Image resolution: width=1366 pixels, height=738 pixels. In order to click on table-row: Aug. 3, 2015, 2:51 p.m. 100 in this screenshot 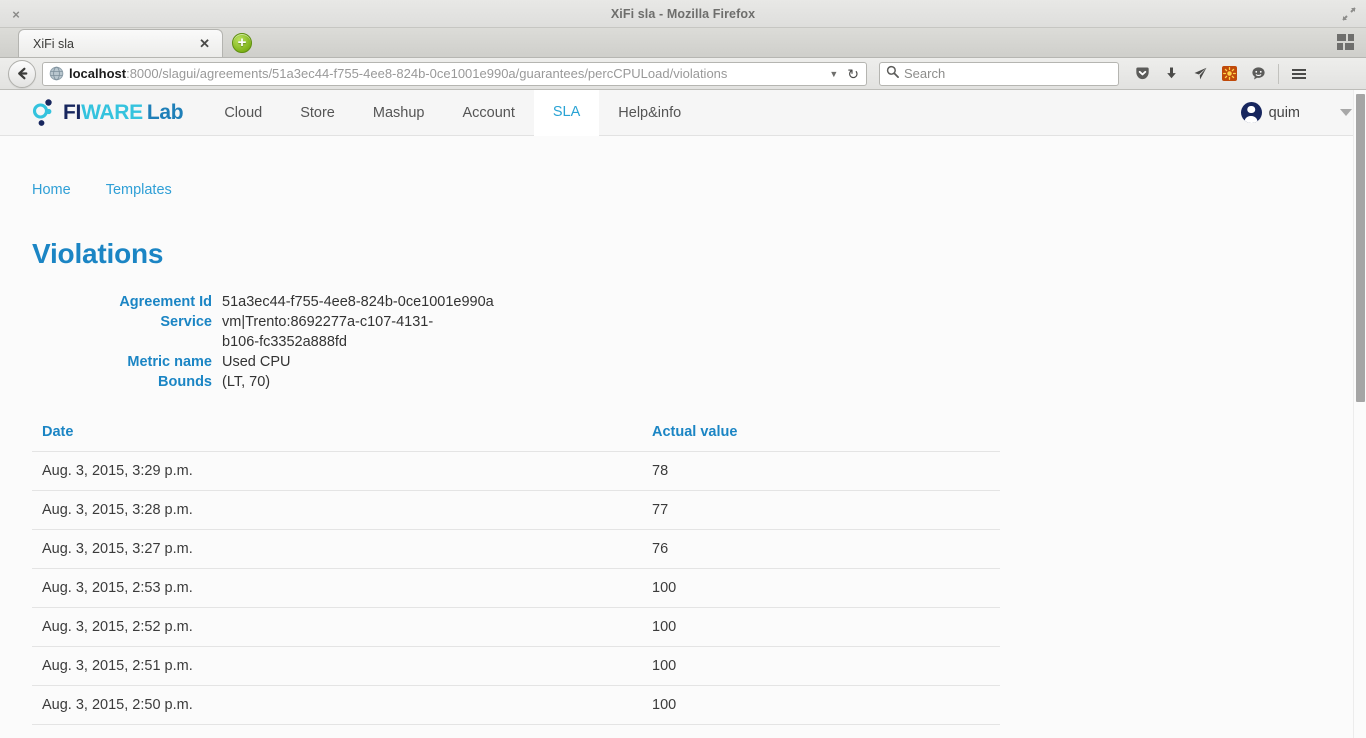, I will do `click(516, 666)`.